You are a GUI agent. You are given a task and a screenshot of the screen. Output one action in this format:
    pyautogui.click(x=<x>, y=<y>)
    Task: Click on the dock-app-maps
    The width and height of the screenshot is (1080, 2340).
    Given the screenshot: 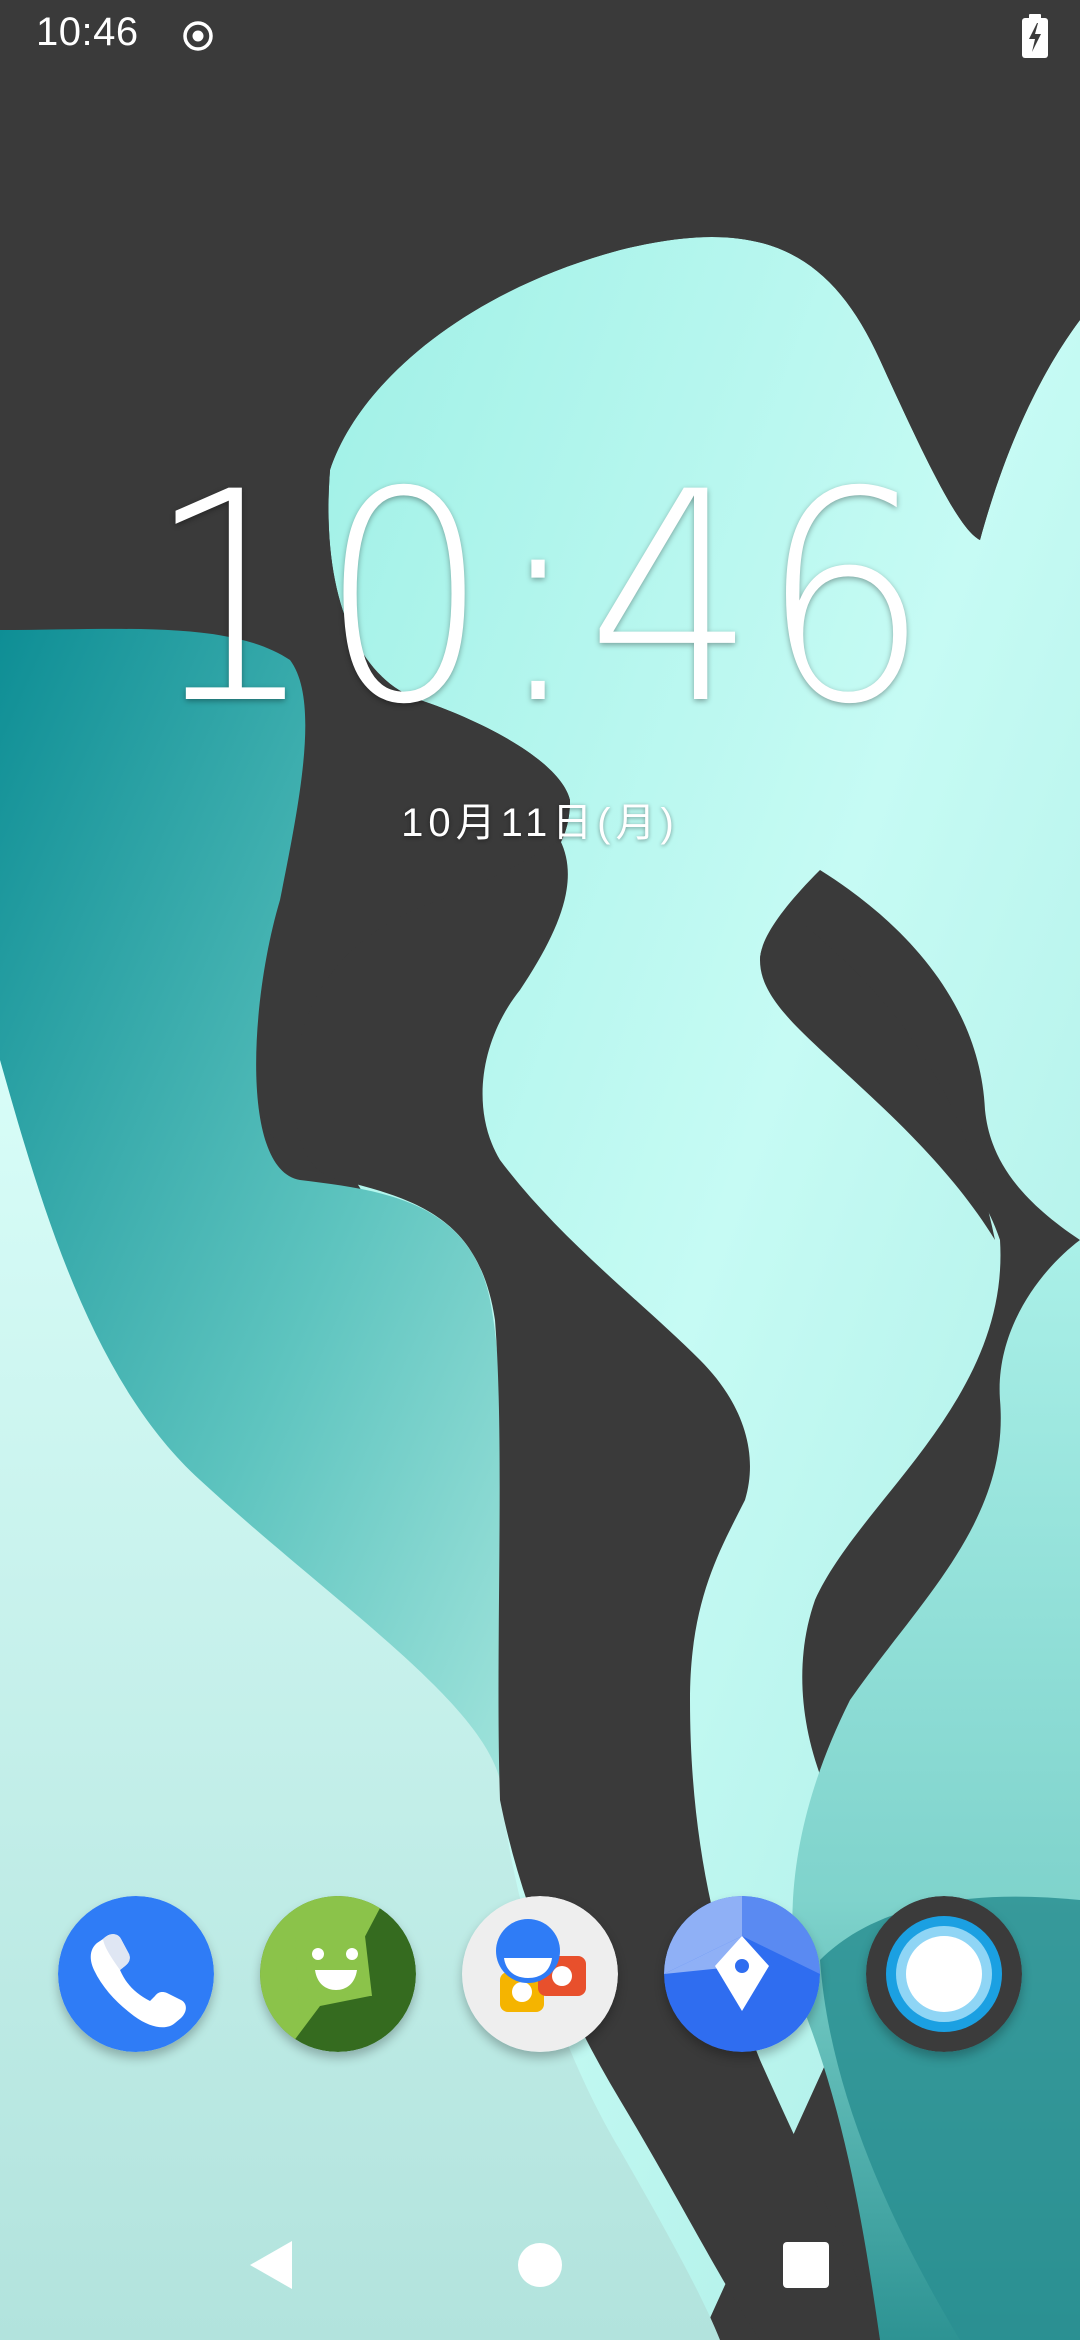 What is the action you would take?
    pyautogui.click(x=742, y=1974)
    